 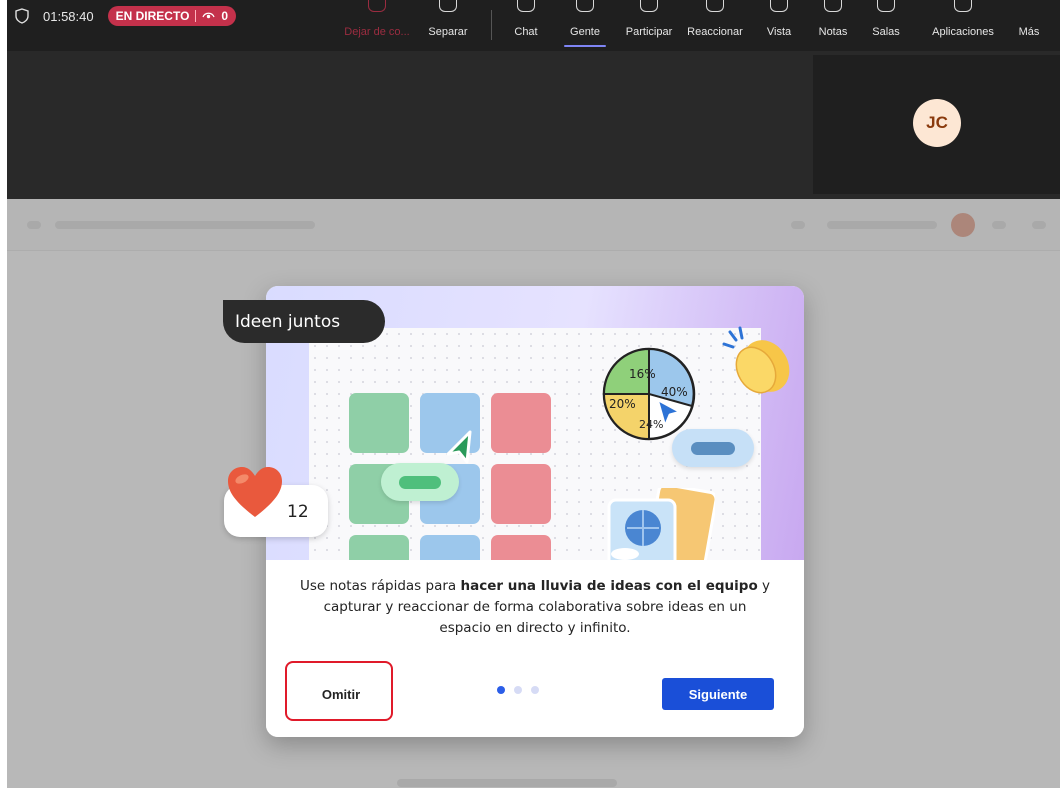 I want to click on description-highlight: hacer una lluvia de ideas con el equipo, so click(x=609, y=586).